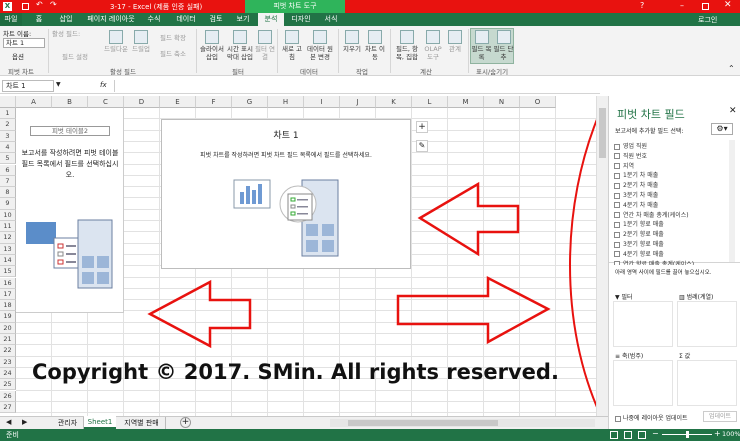  I want to click on sheet-tab-manager: 관리자, so click(68, 423).